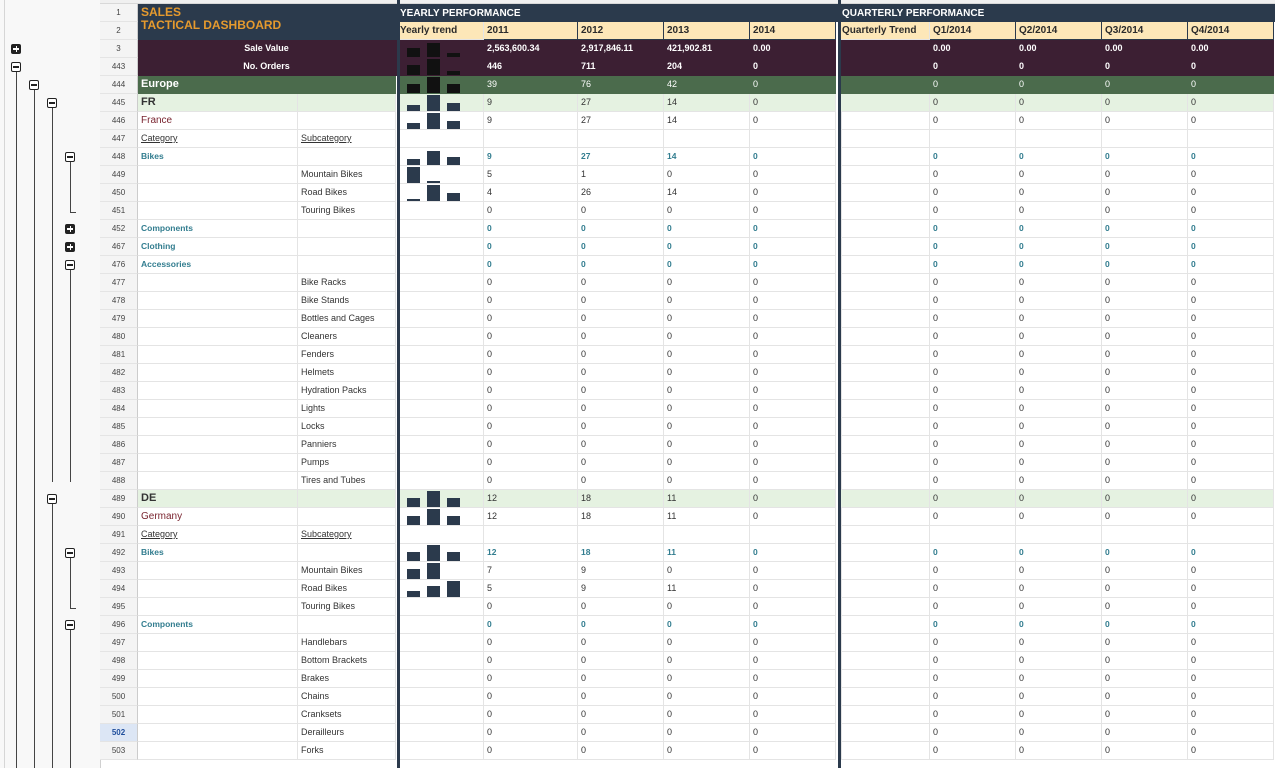  I want to click on subcategory-forks: Forks, so click(347, 751).